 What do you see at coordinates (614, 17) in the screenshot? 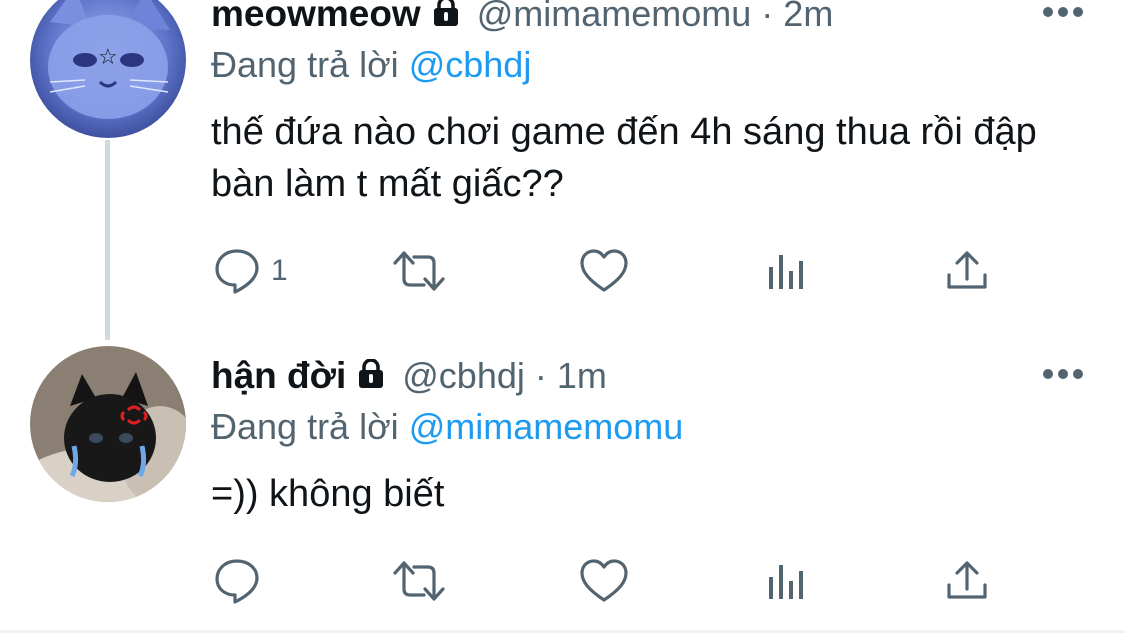
I see `handle: @mimamemomu` at bounding box center [614, 17].